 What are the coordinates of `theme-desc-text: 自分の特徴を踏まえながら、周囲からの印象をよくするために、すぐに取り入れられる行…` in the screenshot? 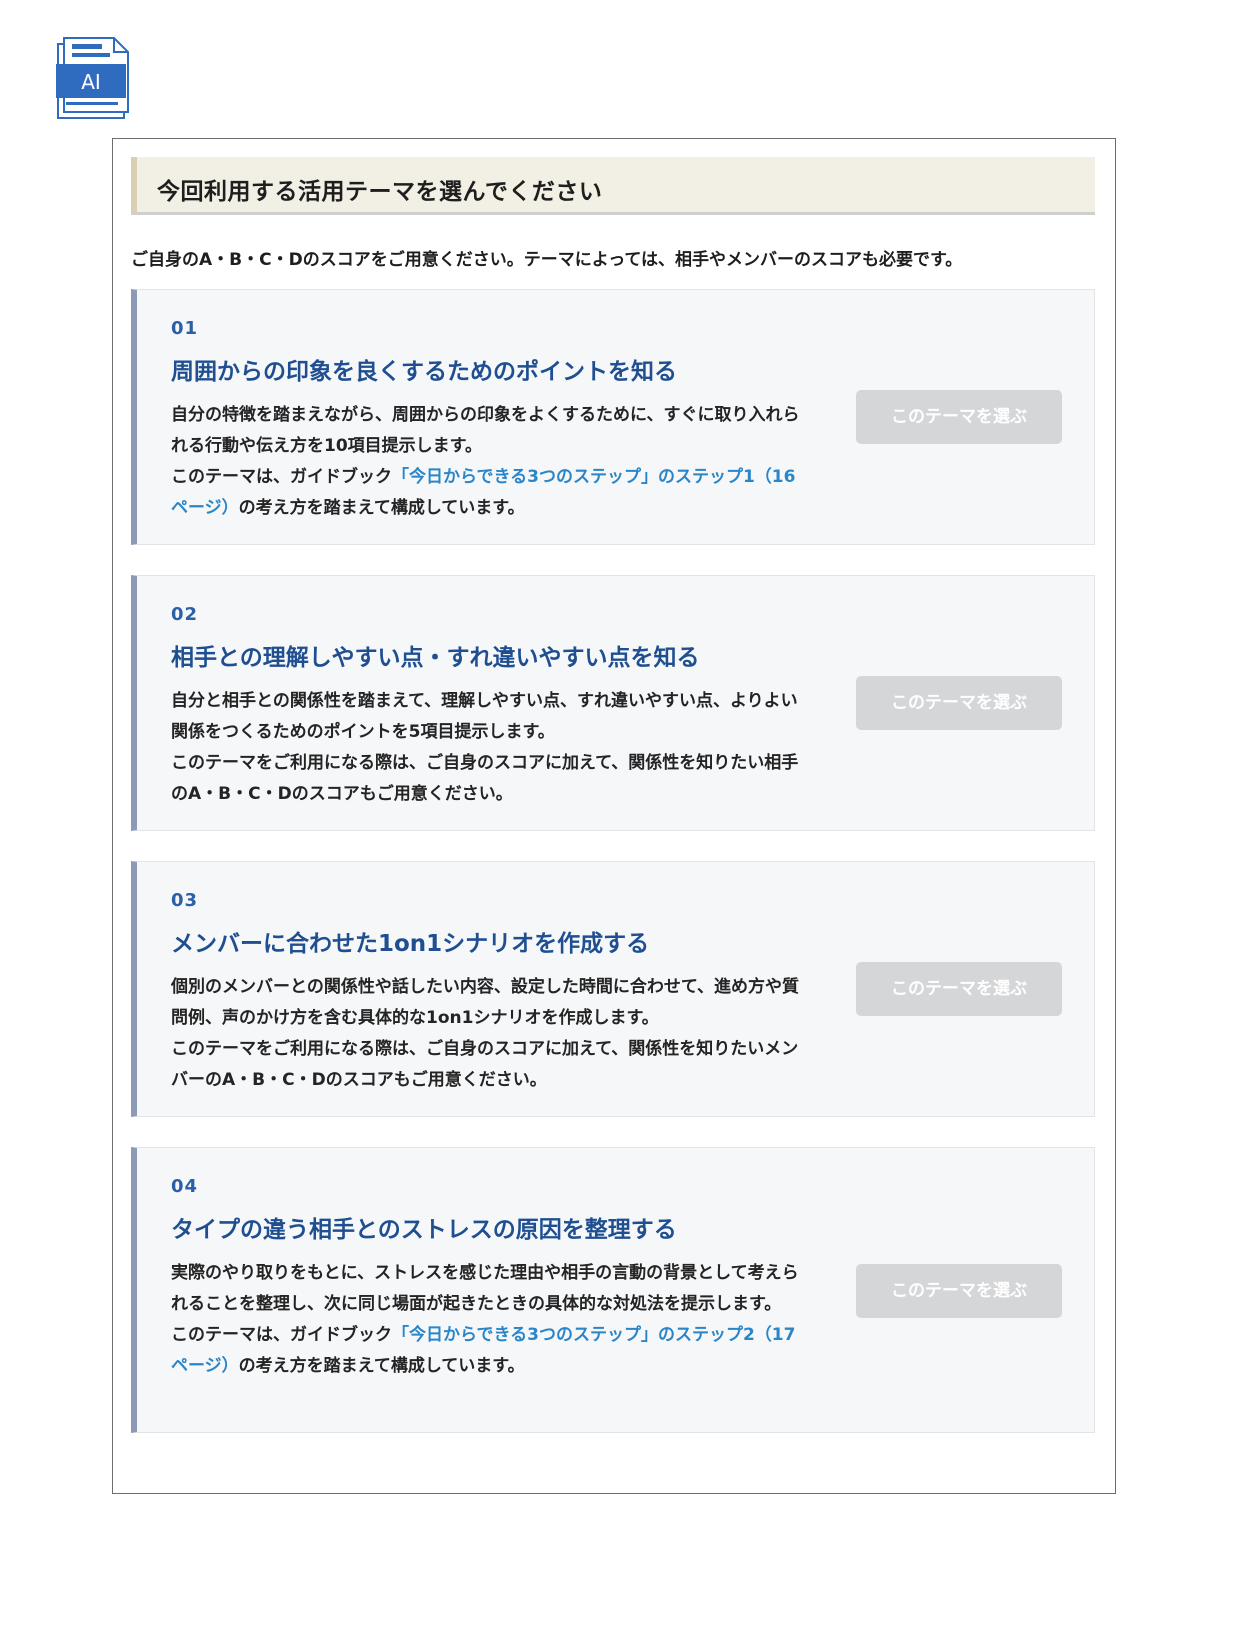 It's located at (485, 430).